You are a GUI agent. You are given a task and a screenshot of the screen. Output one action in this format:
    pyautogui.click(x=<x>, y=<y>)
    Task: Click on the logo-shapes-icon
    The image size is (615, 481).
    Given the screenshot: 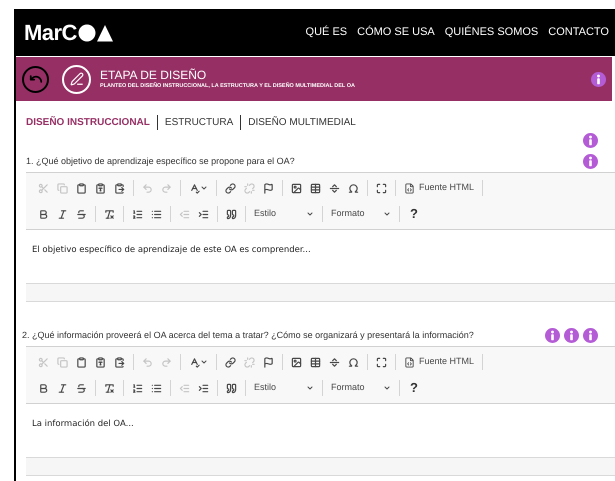 What is the action you would take?
    pyautogui.click(x=96, y=33)
    